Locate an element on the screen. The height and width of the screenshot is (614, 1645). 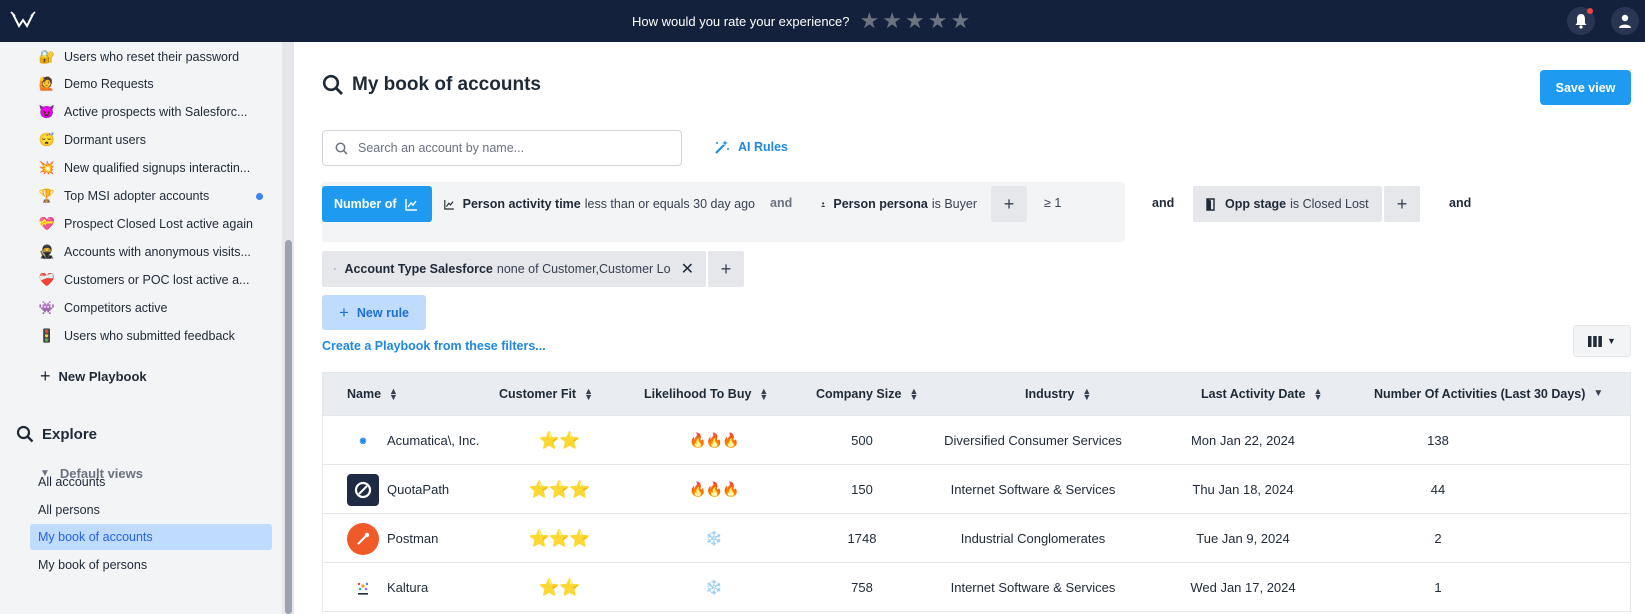
user-icon is located at coordinates (1625, 21).